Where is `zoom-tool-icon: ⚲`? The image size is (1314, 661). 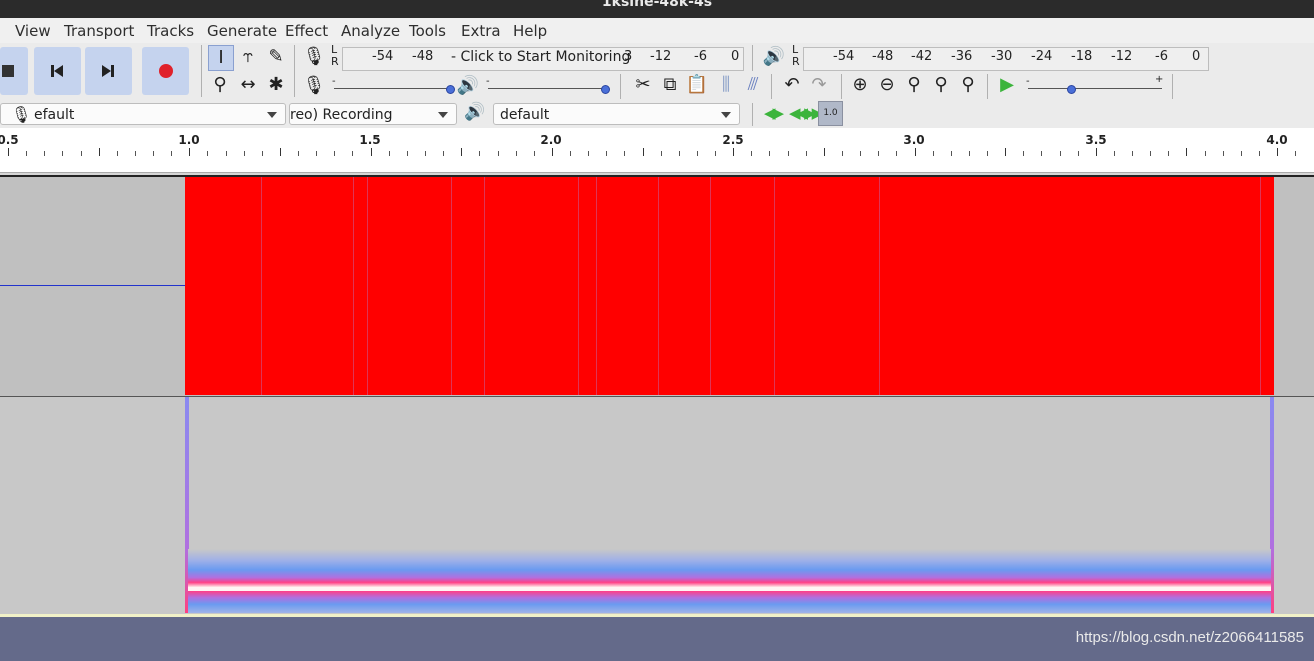 zoom-tool-icon: ⚲ is located at coordinates (220, 85).